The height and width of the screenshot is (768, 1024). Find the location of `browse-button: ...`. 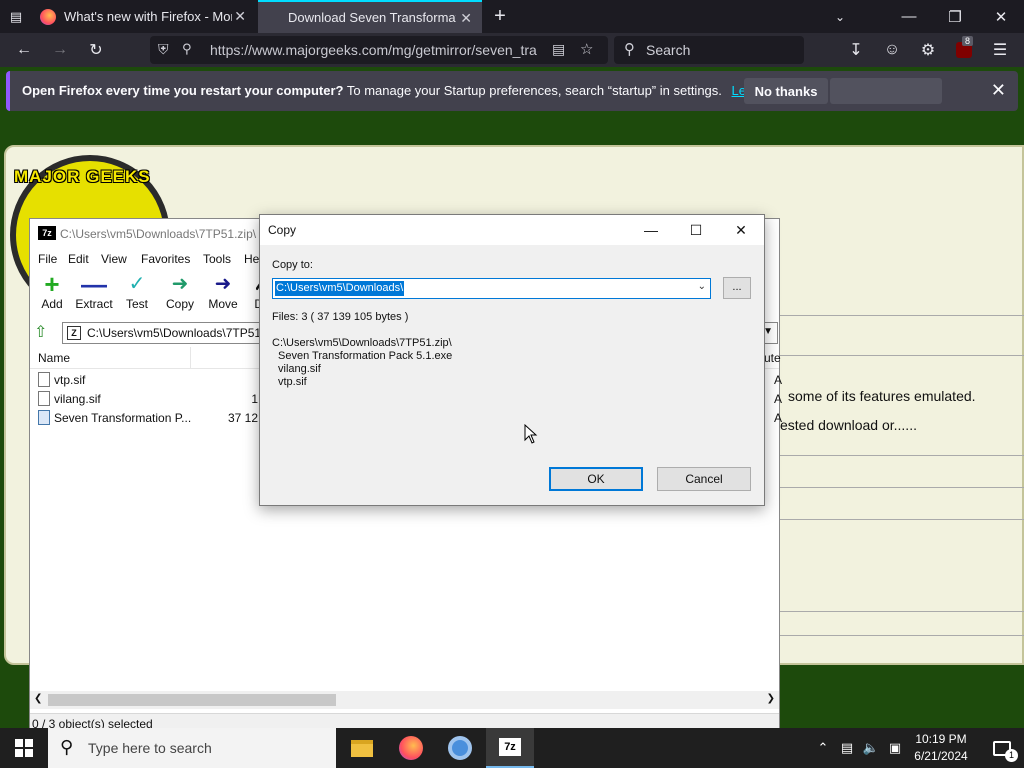

browse-button: ... is located at coordinates (737, 288).